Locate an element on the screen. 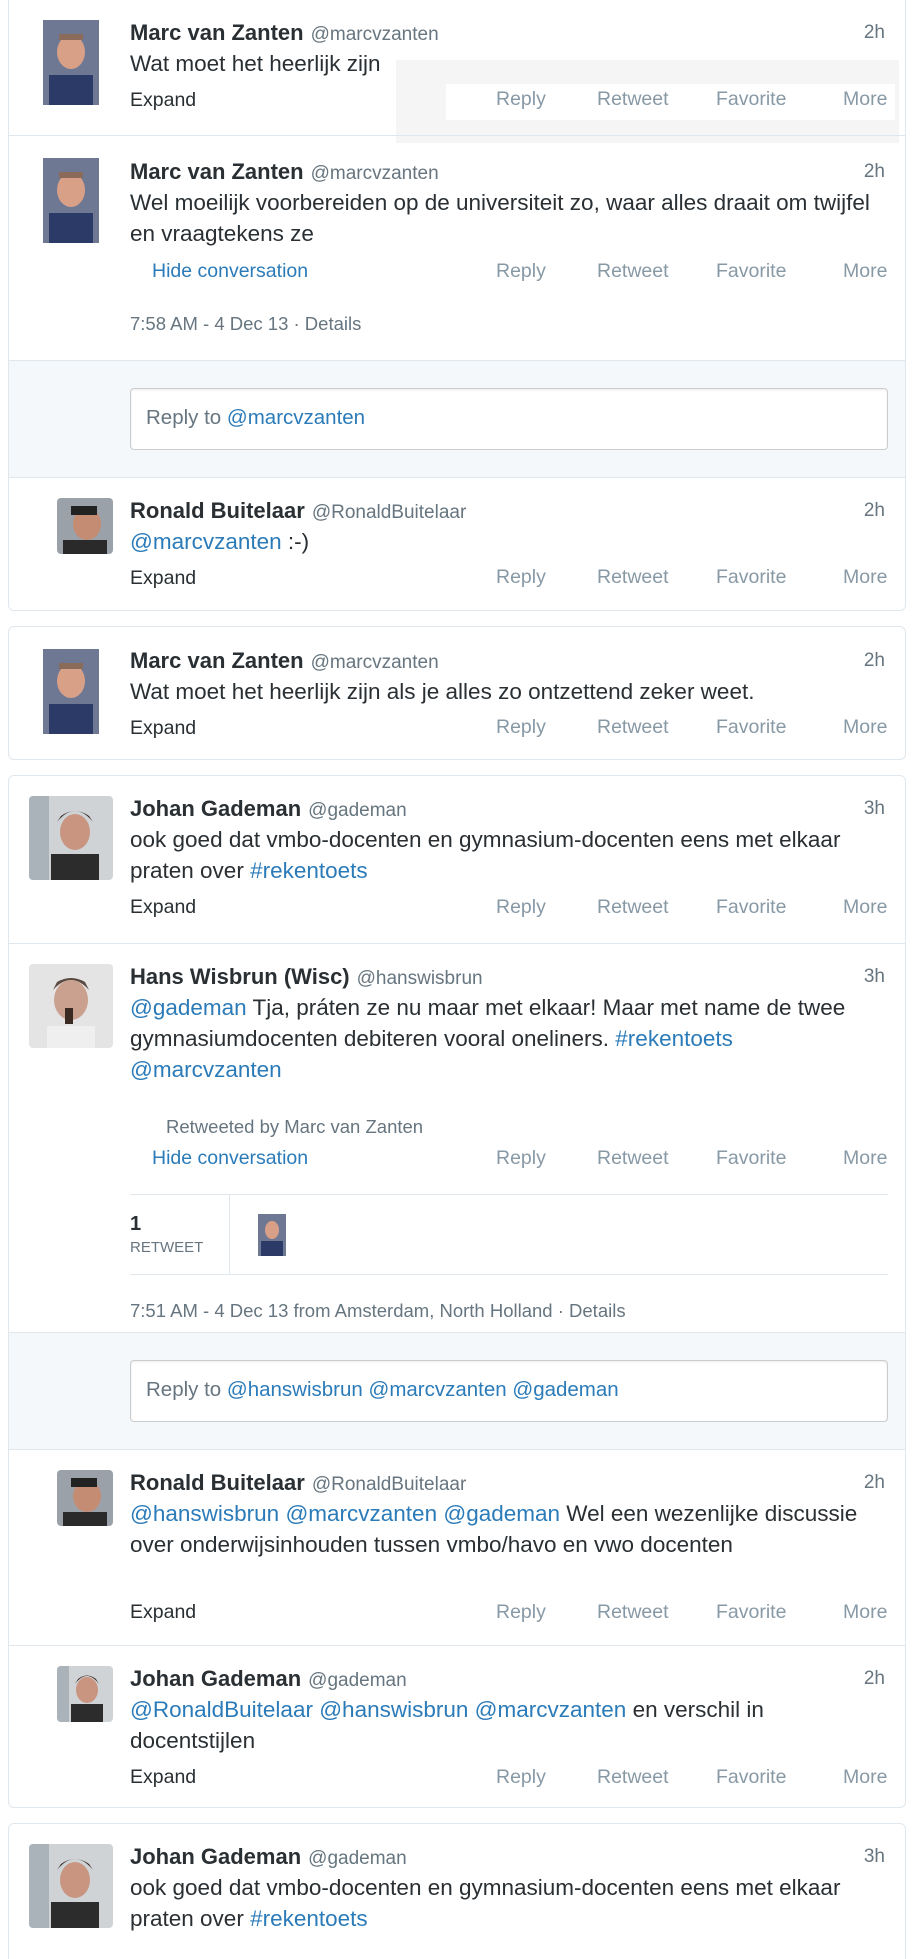 This screenshot has height=1959, width=914. mention-link: @RonaldBuitelaar is located at coordinates (221, 1709).